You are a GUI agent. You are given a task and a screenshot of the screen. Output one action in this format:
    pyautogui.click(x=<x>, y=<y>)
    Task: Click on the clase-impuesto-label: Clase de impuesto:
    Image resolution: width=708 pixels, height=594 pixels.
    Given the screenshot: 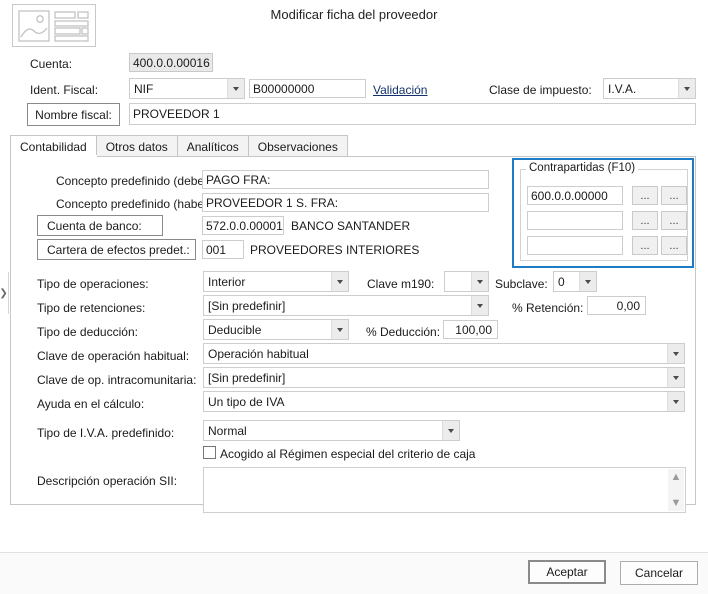 What is the action you would take?
    pyautogui.click(x=540, y=90)
    